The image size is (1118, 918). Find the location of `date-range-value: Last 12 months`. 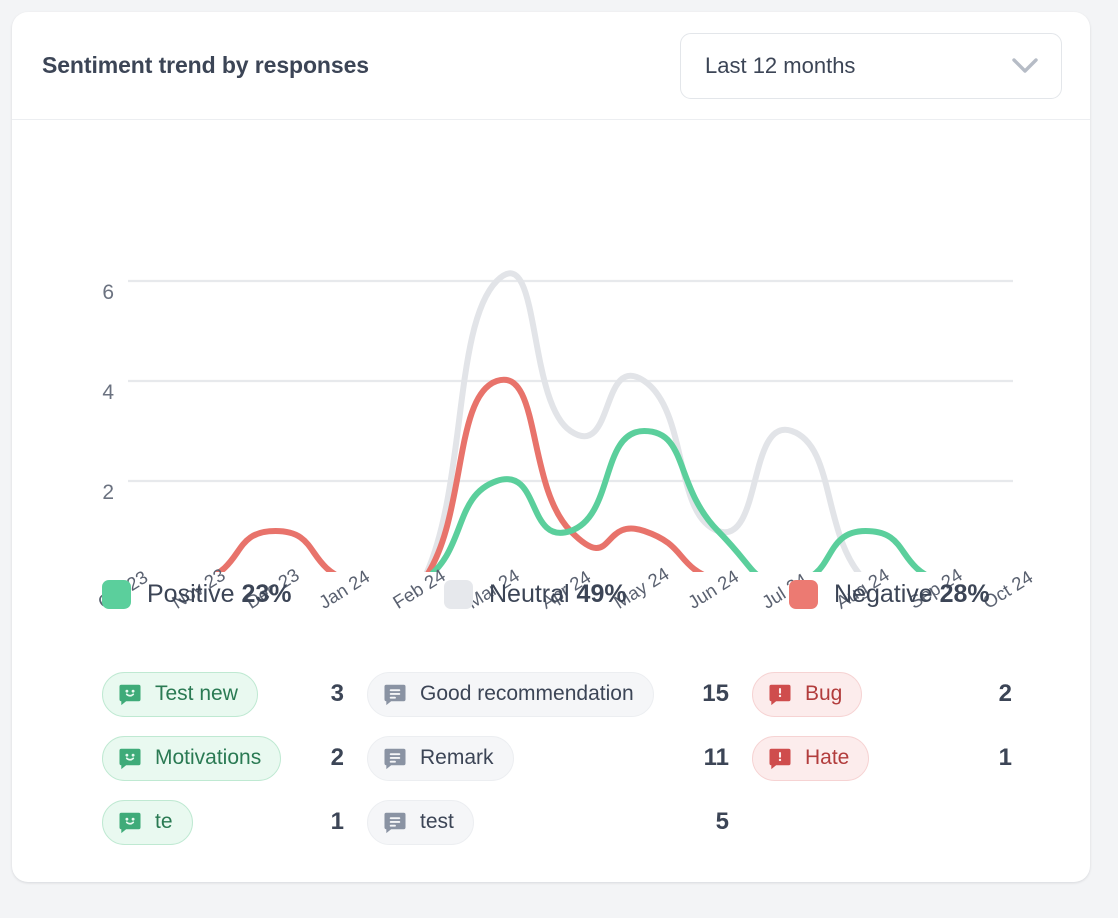

date-range-value: Last 12 months is located at coordinates (780, 65).